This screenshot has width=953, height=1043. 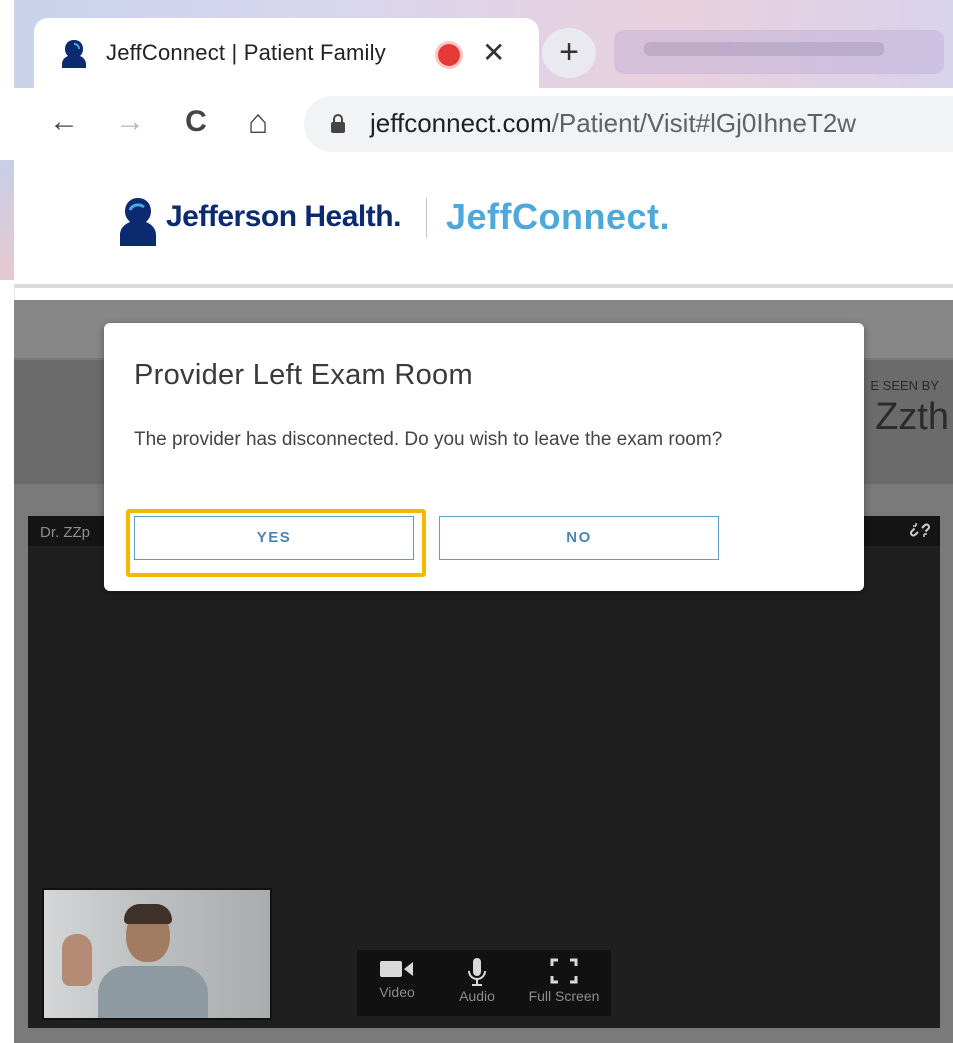 What do you see at coordinates (426, 218) in the screenshot?
I see `brand-divider` at bounding box center [426, 218].